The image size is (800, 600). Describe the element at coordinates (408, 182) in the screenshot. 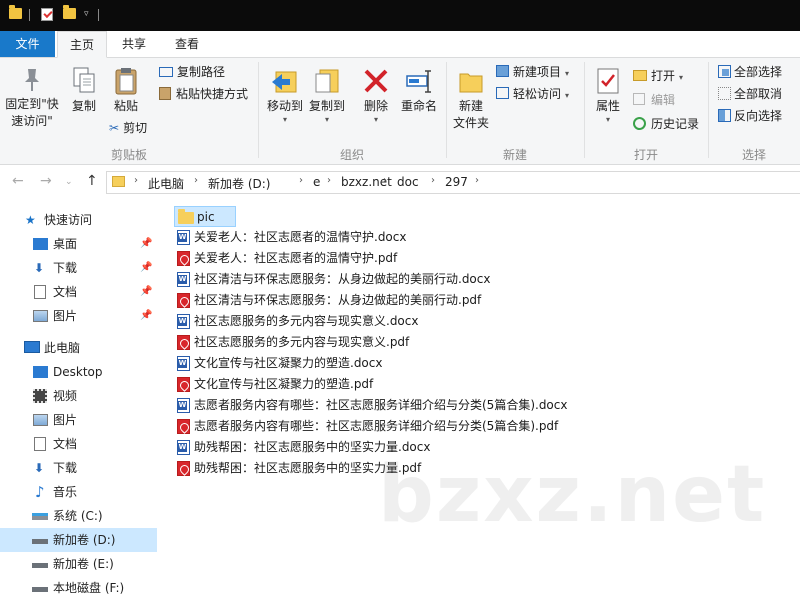

I see `breadcrumb-item: doc` at that location.